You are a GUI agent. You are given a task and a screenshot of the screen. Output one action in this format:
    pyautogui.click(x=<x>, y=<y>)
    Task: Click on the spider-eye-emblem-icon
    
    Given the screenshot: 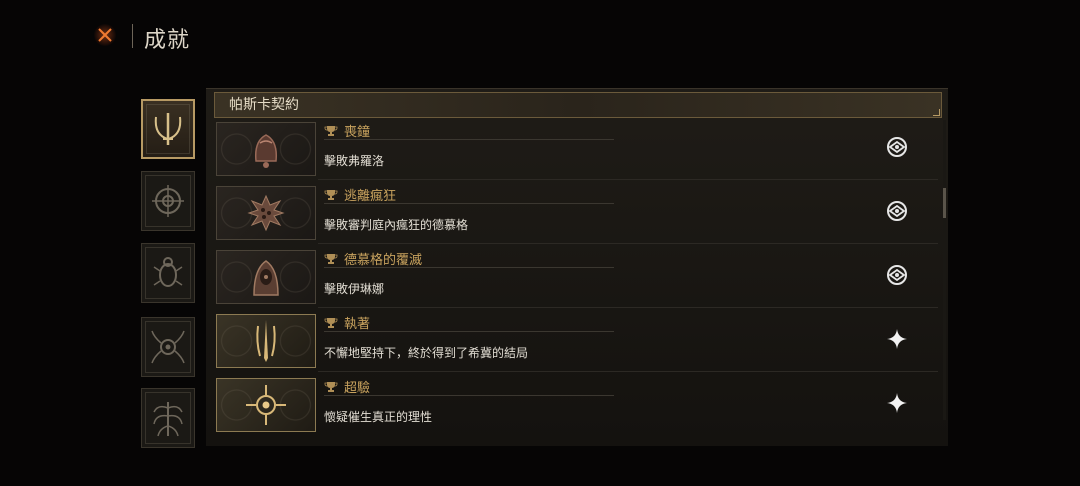 What is the action you would take?
    pyautogui.click(x=168, y=347)
    